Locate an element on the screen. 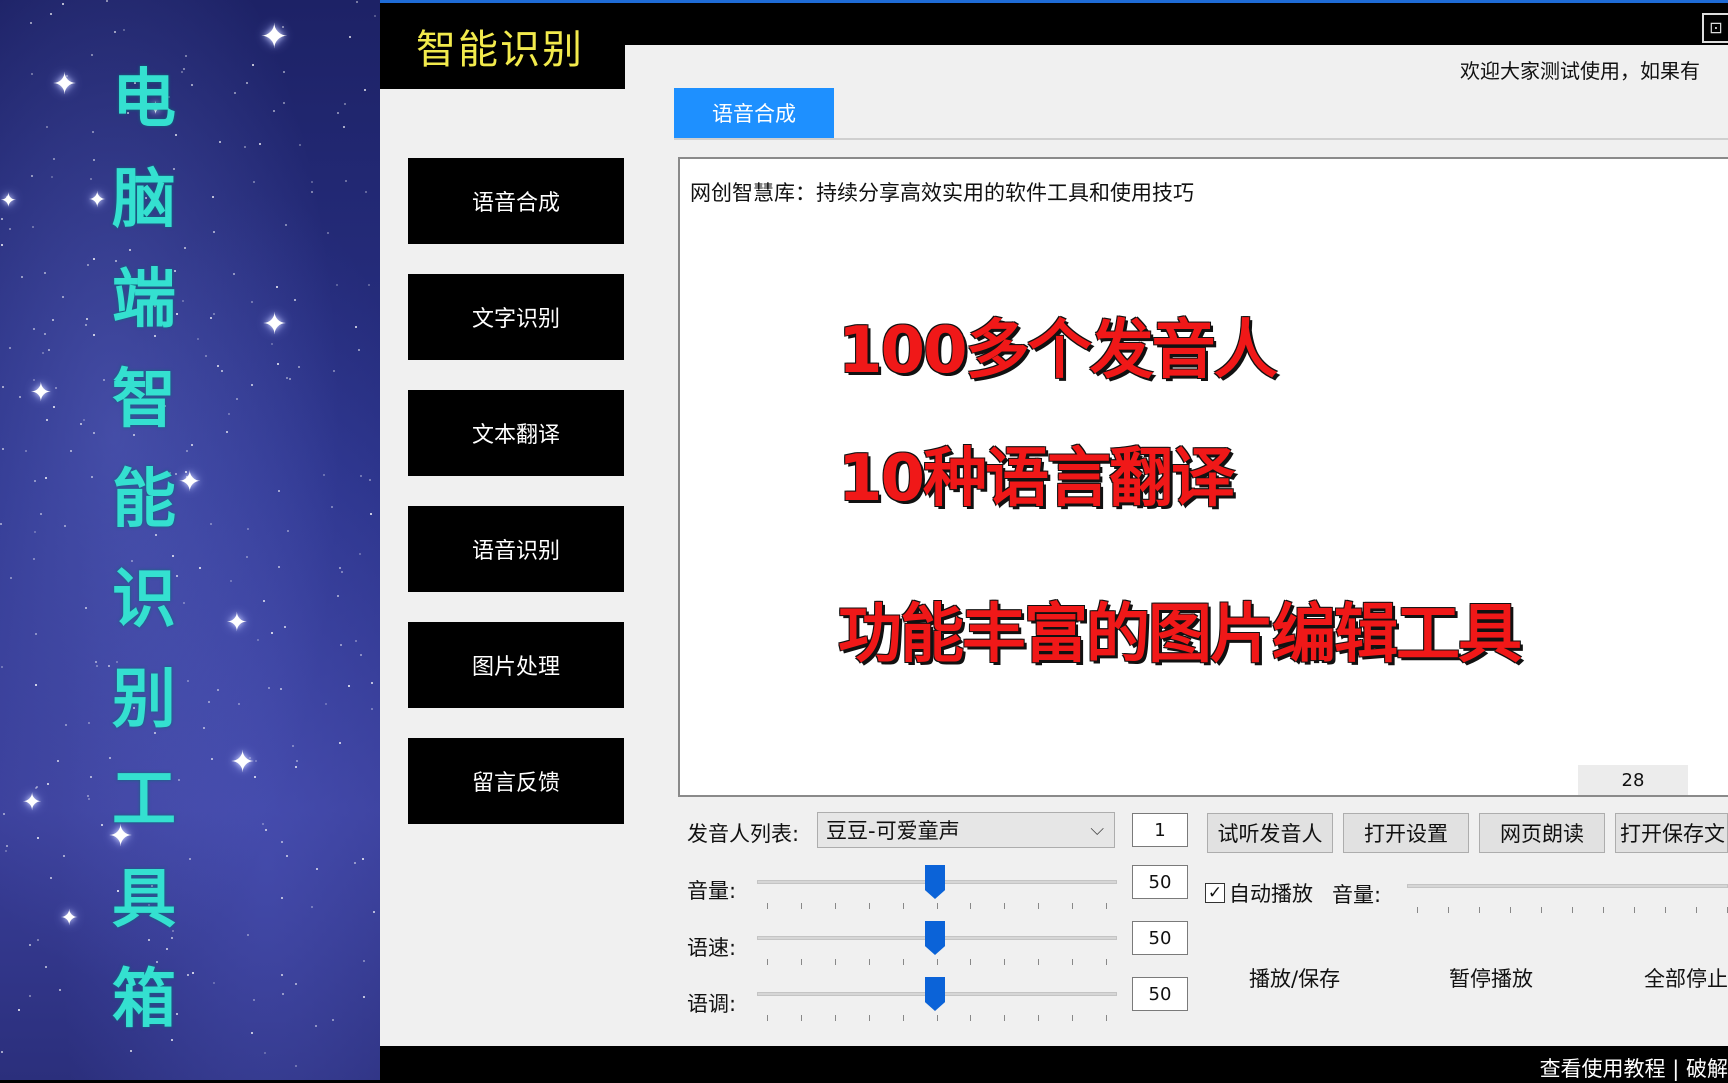  preview-voice-button: 试听发音人 is located at coordinates (1270, 833).